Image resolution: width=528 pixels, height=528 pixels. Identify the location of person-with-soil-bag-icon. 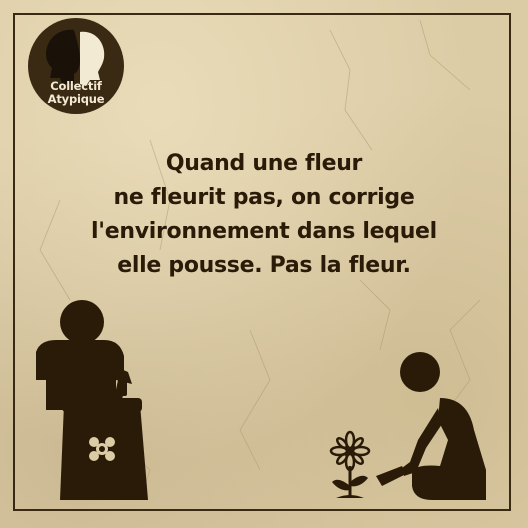
(92, 400).